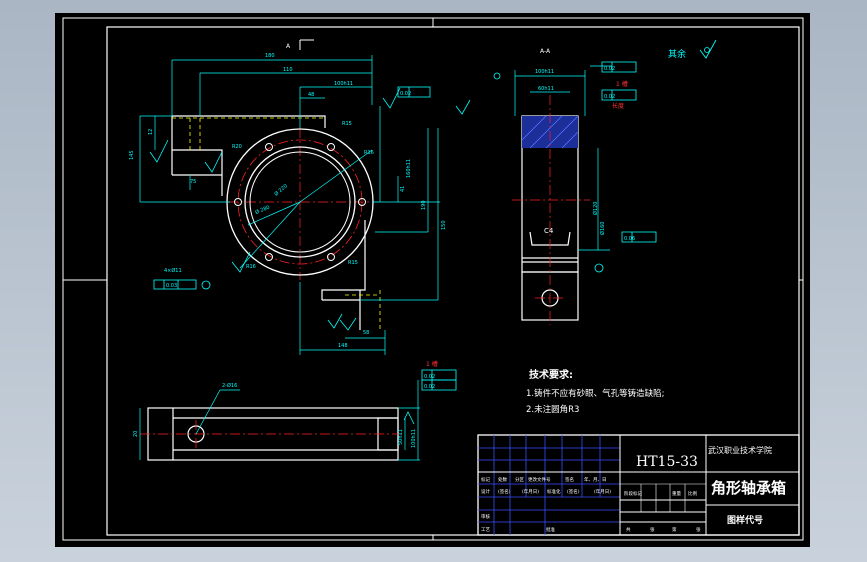  I want to click on tb-label-mark: 标记, so click(485, 479).